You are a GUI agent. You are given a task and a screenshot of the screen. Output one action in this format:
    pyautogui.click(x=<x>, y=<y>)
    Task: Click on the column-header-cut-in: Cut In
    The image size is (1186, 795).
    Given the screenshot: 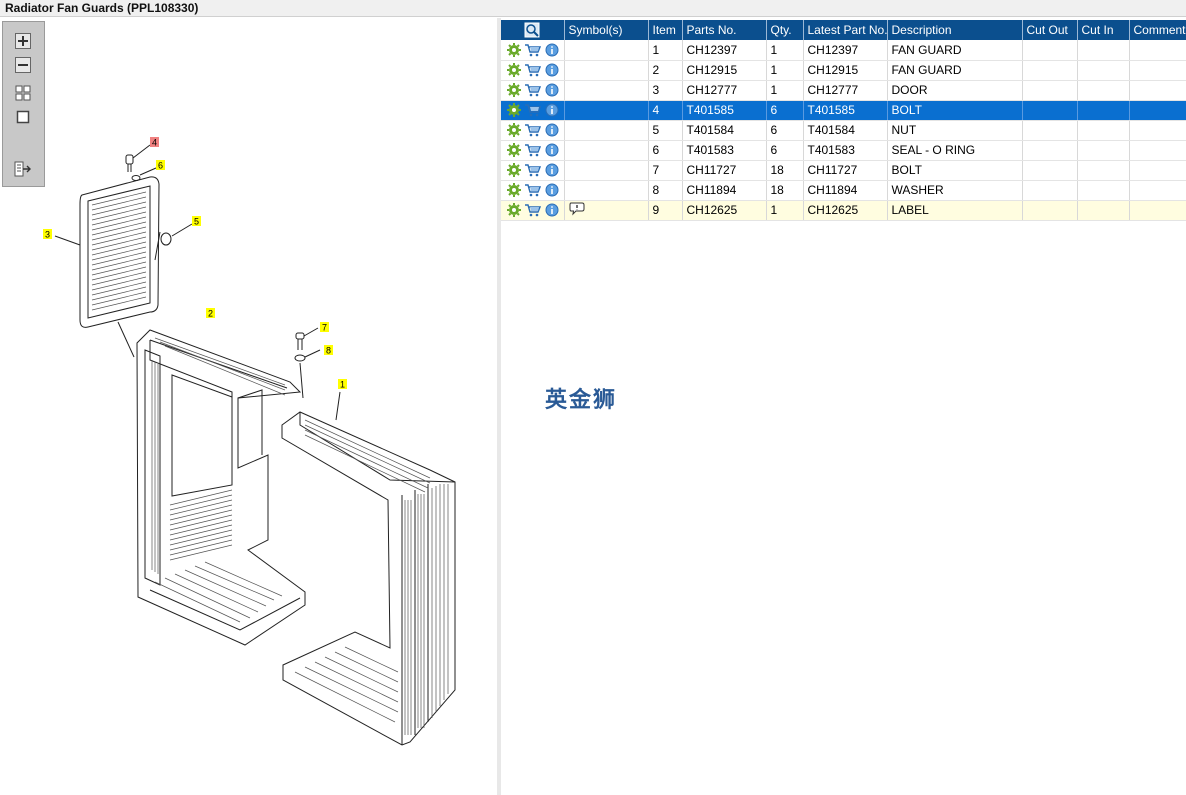 What is the action you would take?
    pyautogui.click(x=1103, y=30)
    